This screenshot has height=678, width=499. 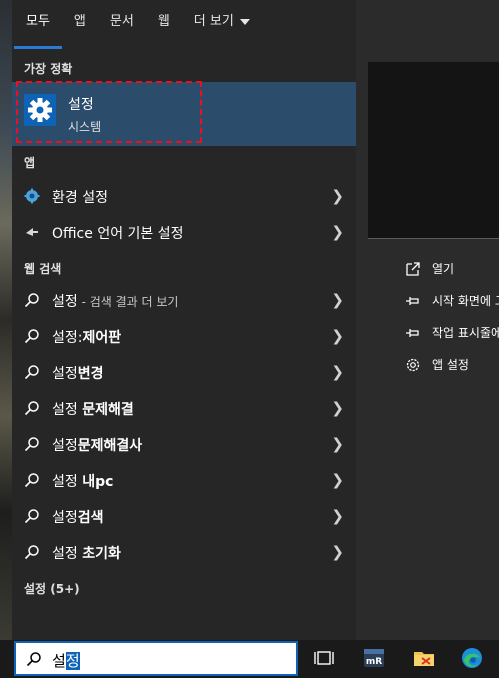 What do you see at coordinates (184, 408) in the screenshot?
I see `web-item-3: 설정 문제해결 ❯` at bounding box center [184, 408].